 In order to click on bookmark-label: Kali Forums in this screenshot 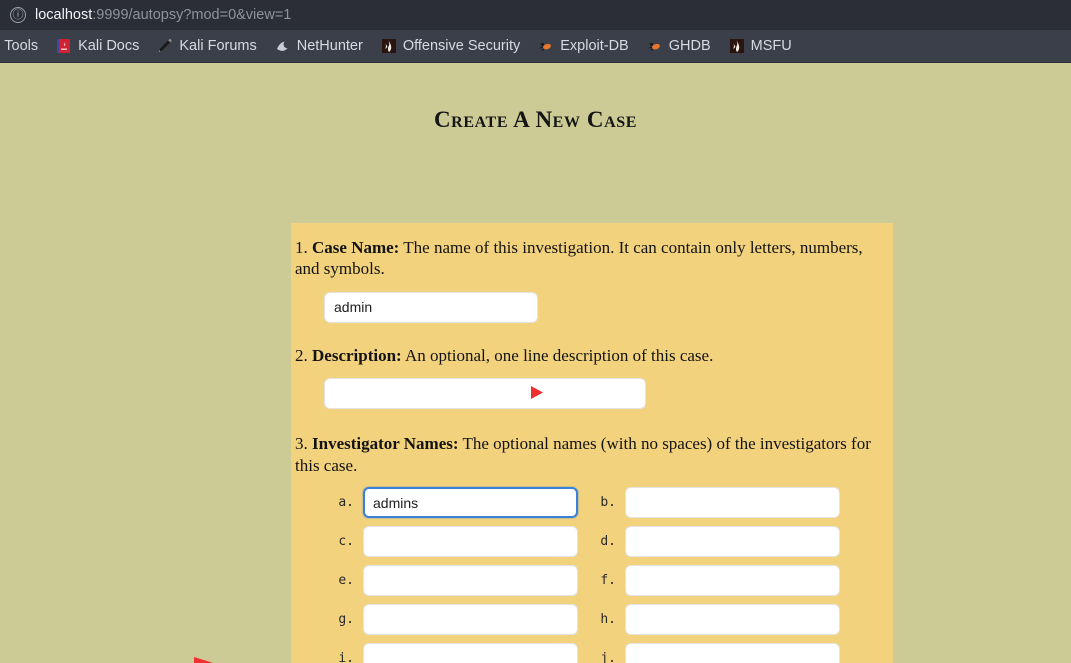, I will do `click(218, 45)`.